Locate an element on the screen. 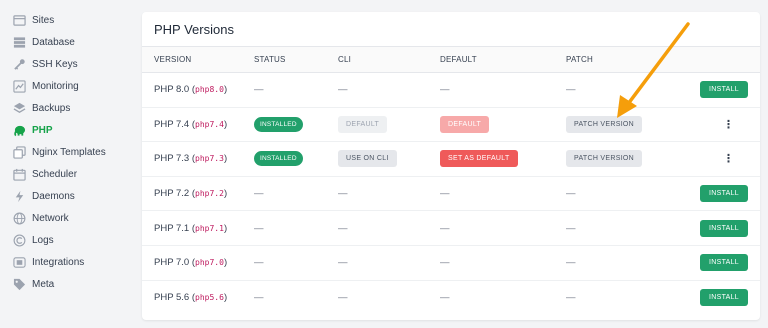 The height and width of the screenshot is (328, 768). table-row: PHP 7.0 (php7.0) — — — — INSTALL is located at coordinates (451, 263).